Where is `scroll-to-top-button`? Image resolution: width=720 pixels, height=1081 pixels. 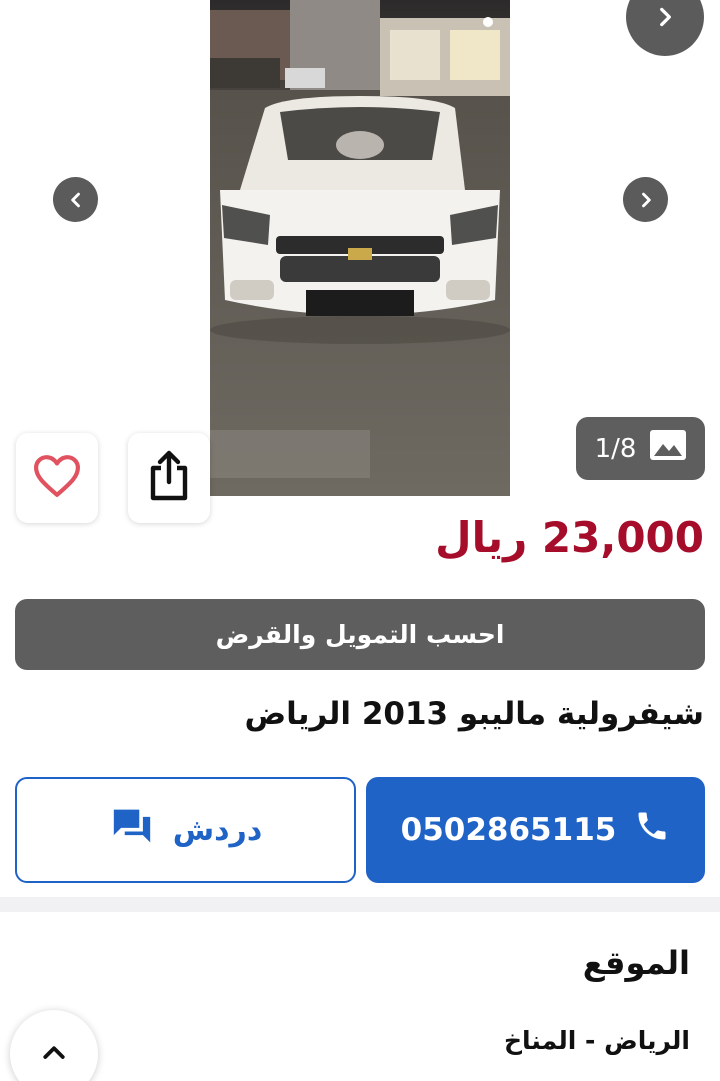 scroll-to-top-button is located at coordinates (54, 1045).